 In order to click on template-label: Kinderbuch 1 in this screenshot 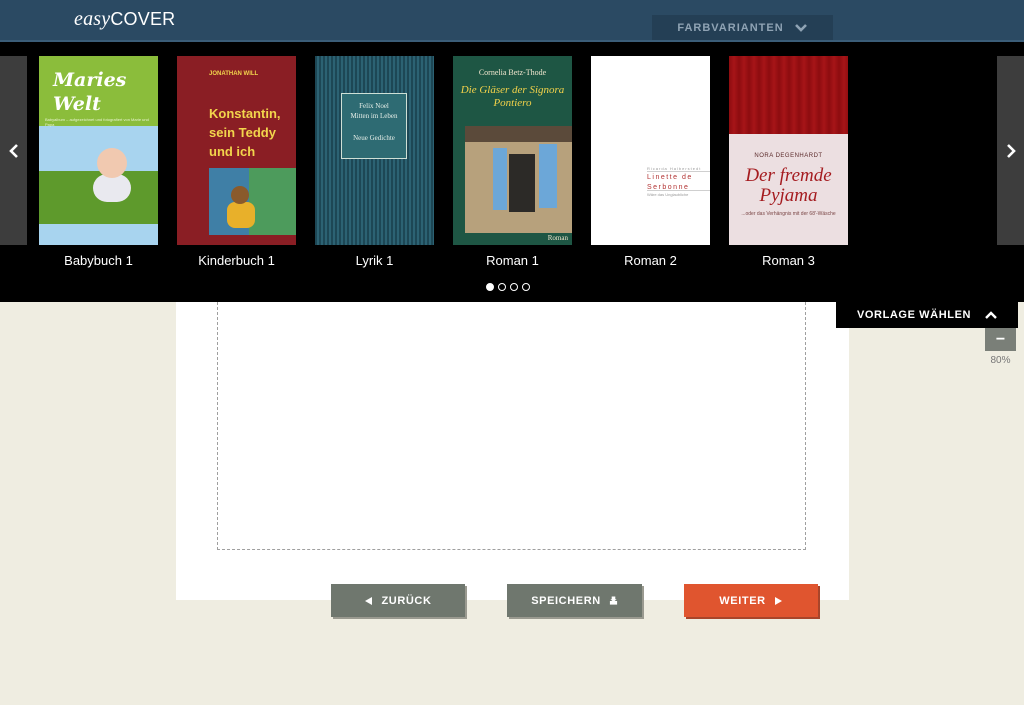, I will do `click(236, 260)`.